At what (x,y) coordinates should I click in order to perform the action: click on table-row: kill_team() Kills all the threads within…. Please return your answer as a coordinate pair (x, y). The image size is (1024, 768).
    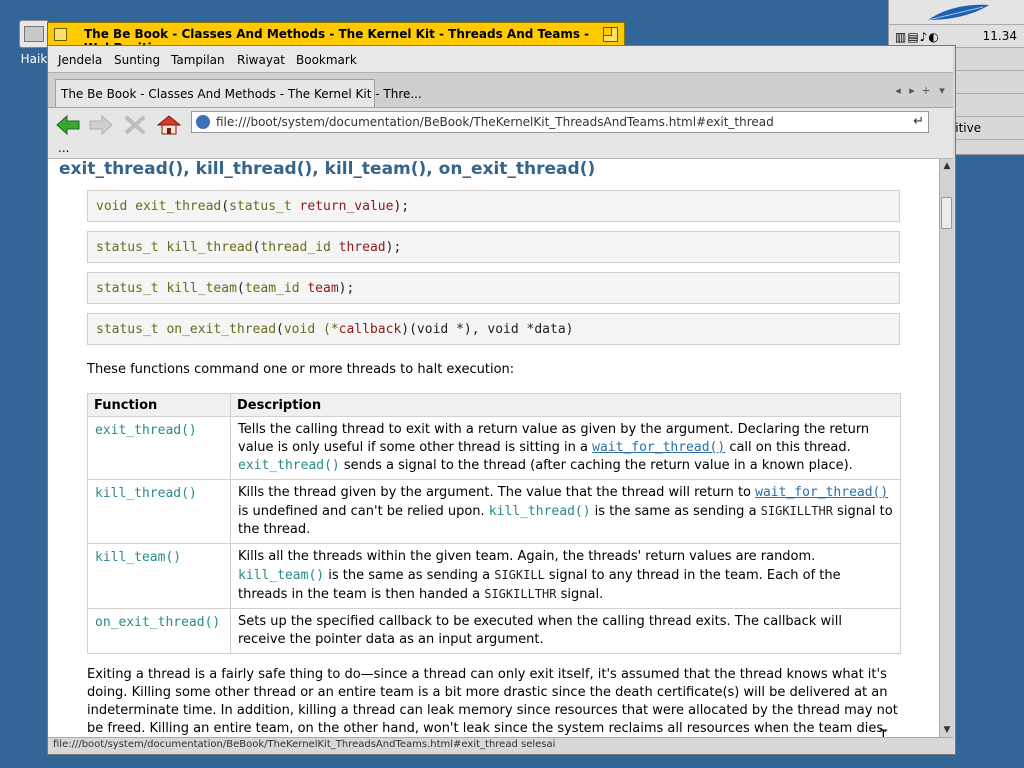
    Looking at the image, I should click on (494, 576).